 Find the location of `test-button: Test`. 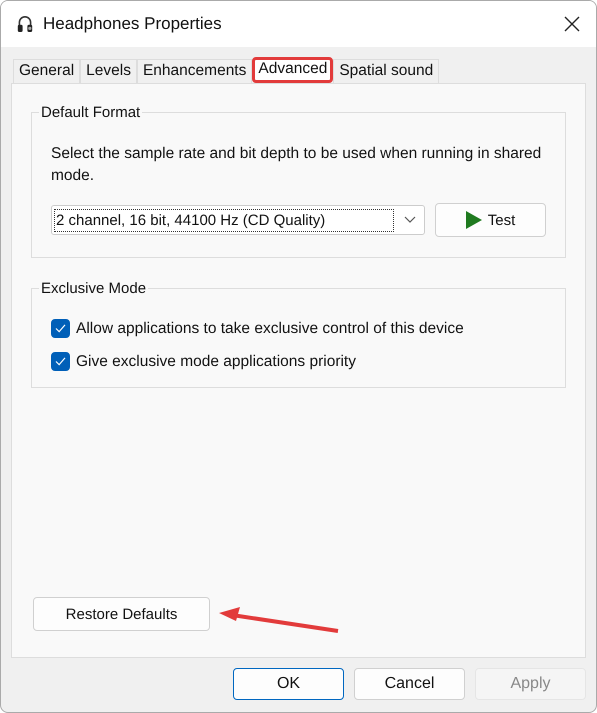

test-button: Test is located at coordinates (490, 220).